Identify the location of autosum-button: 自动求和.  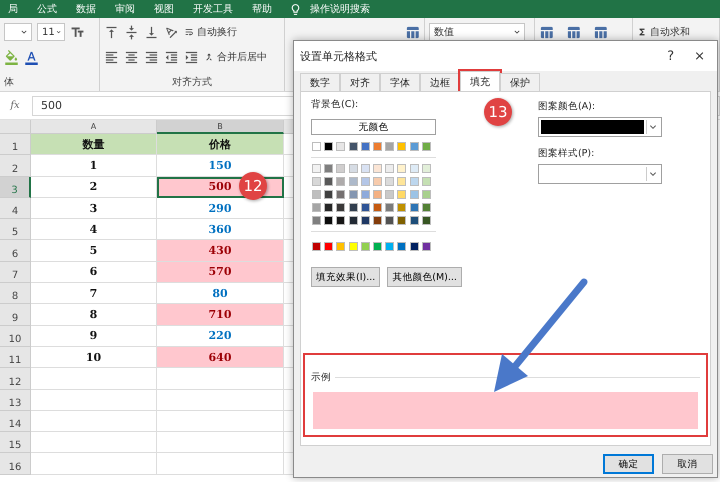
(663, 32).